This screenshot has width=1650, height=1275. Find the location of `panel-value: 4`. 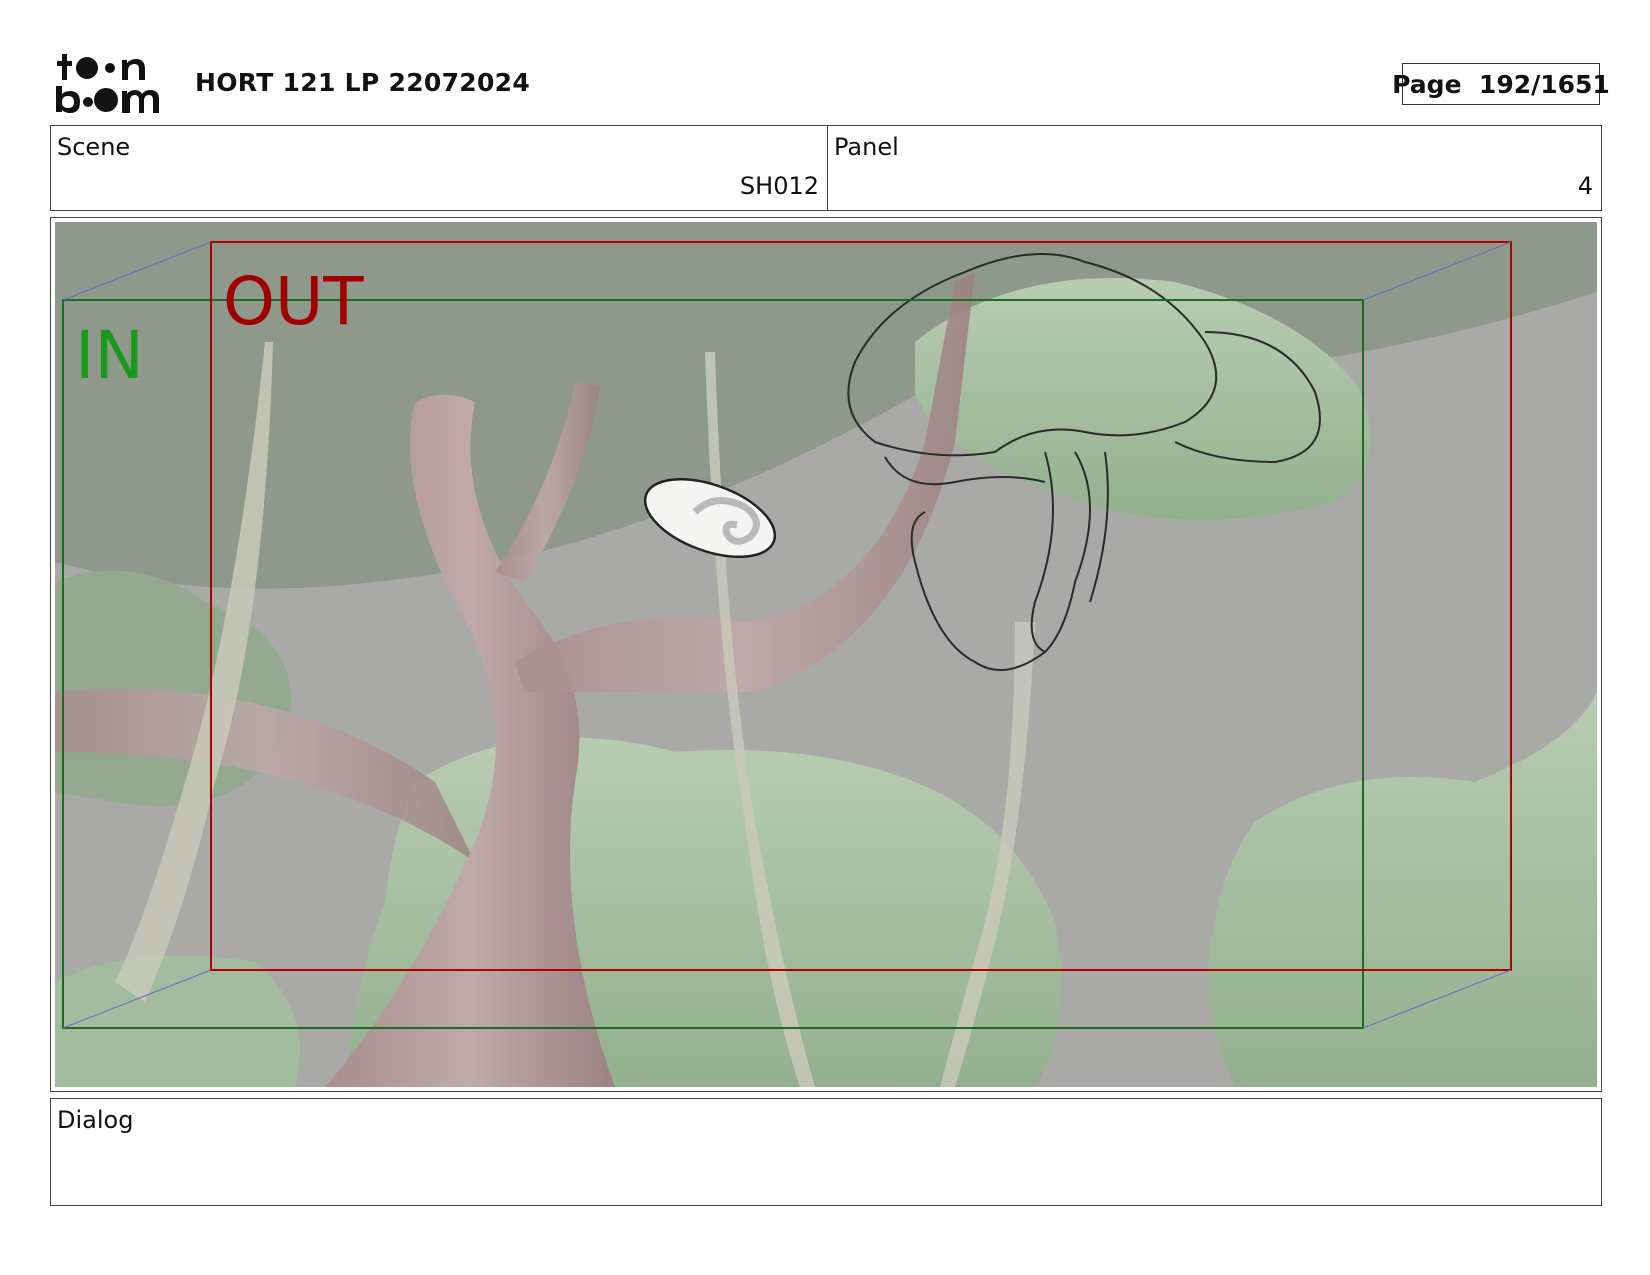

panel-value: 4 is located at coordinates (1585, 186).